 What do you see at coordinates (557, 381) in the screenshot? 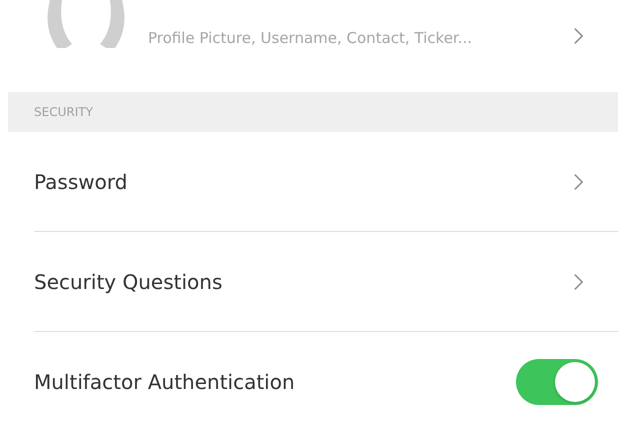
I see `toggle-switch` at bounding box center [557, 381].